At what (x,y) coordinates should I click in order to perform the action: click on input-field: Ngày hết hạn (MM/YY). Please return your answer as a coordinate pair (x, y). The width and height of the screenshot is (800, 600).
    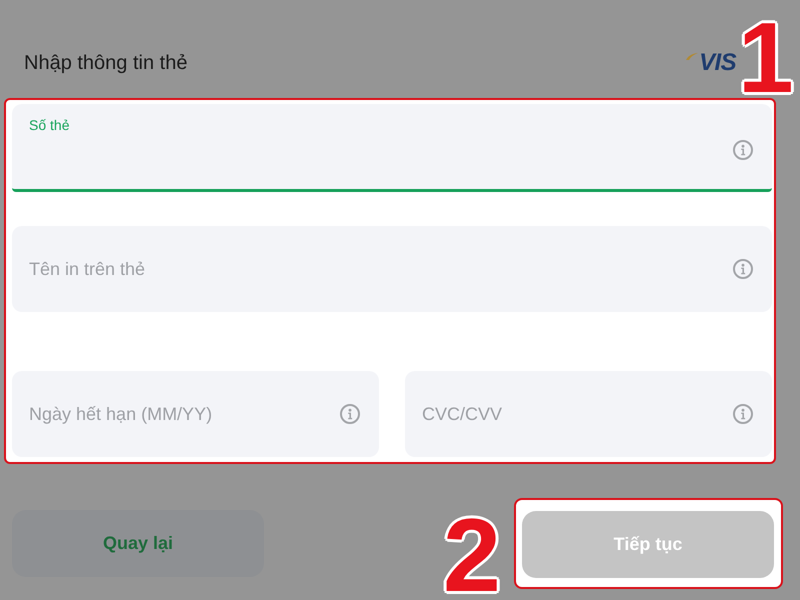
    Looking at the image, I should click on (195, 414).